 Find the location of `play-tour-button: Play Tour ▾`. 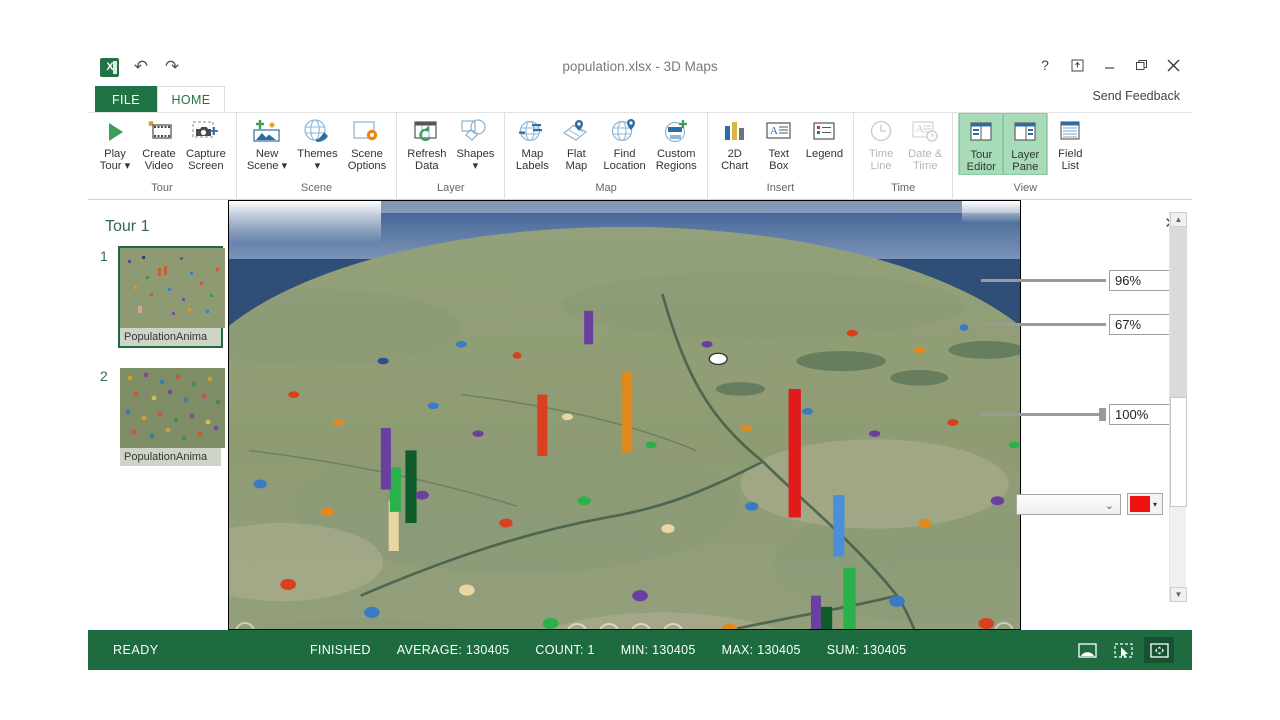

play-tour-button: Play Tour ▾ is located at coordinates (115, 143).